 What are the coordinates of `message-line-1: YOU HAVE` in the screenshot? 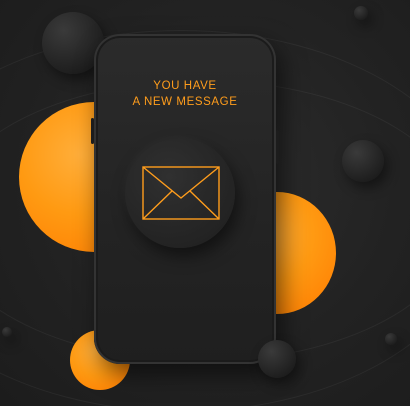 It's located at (185, 86).